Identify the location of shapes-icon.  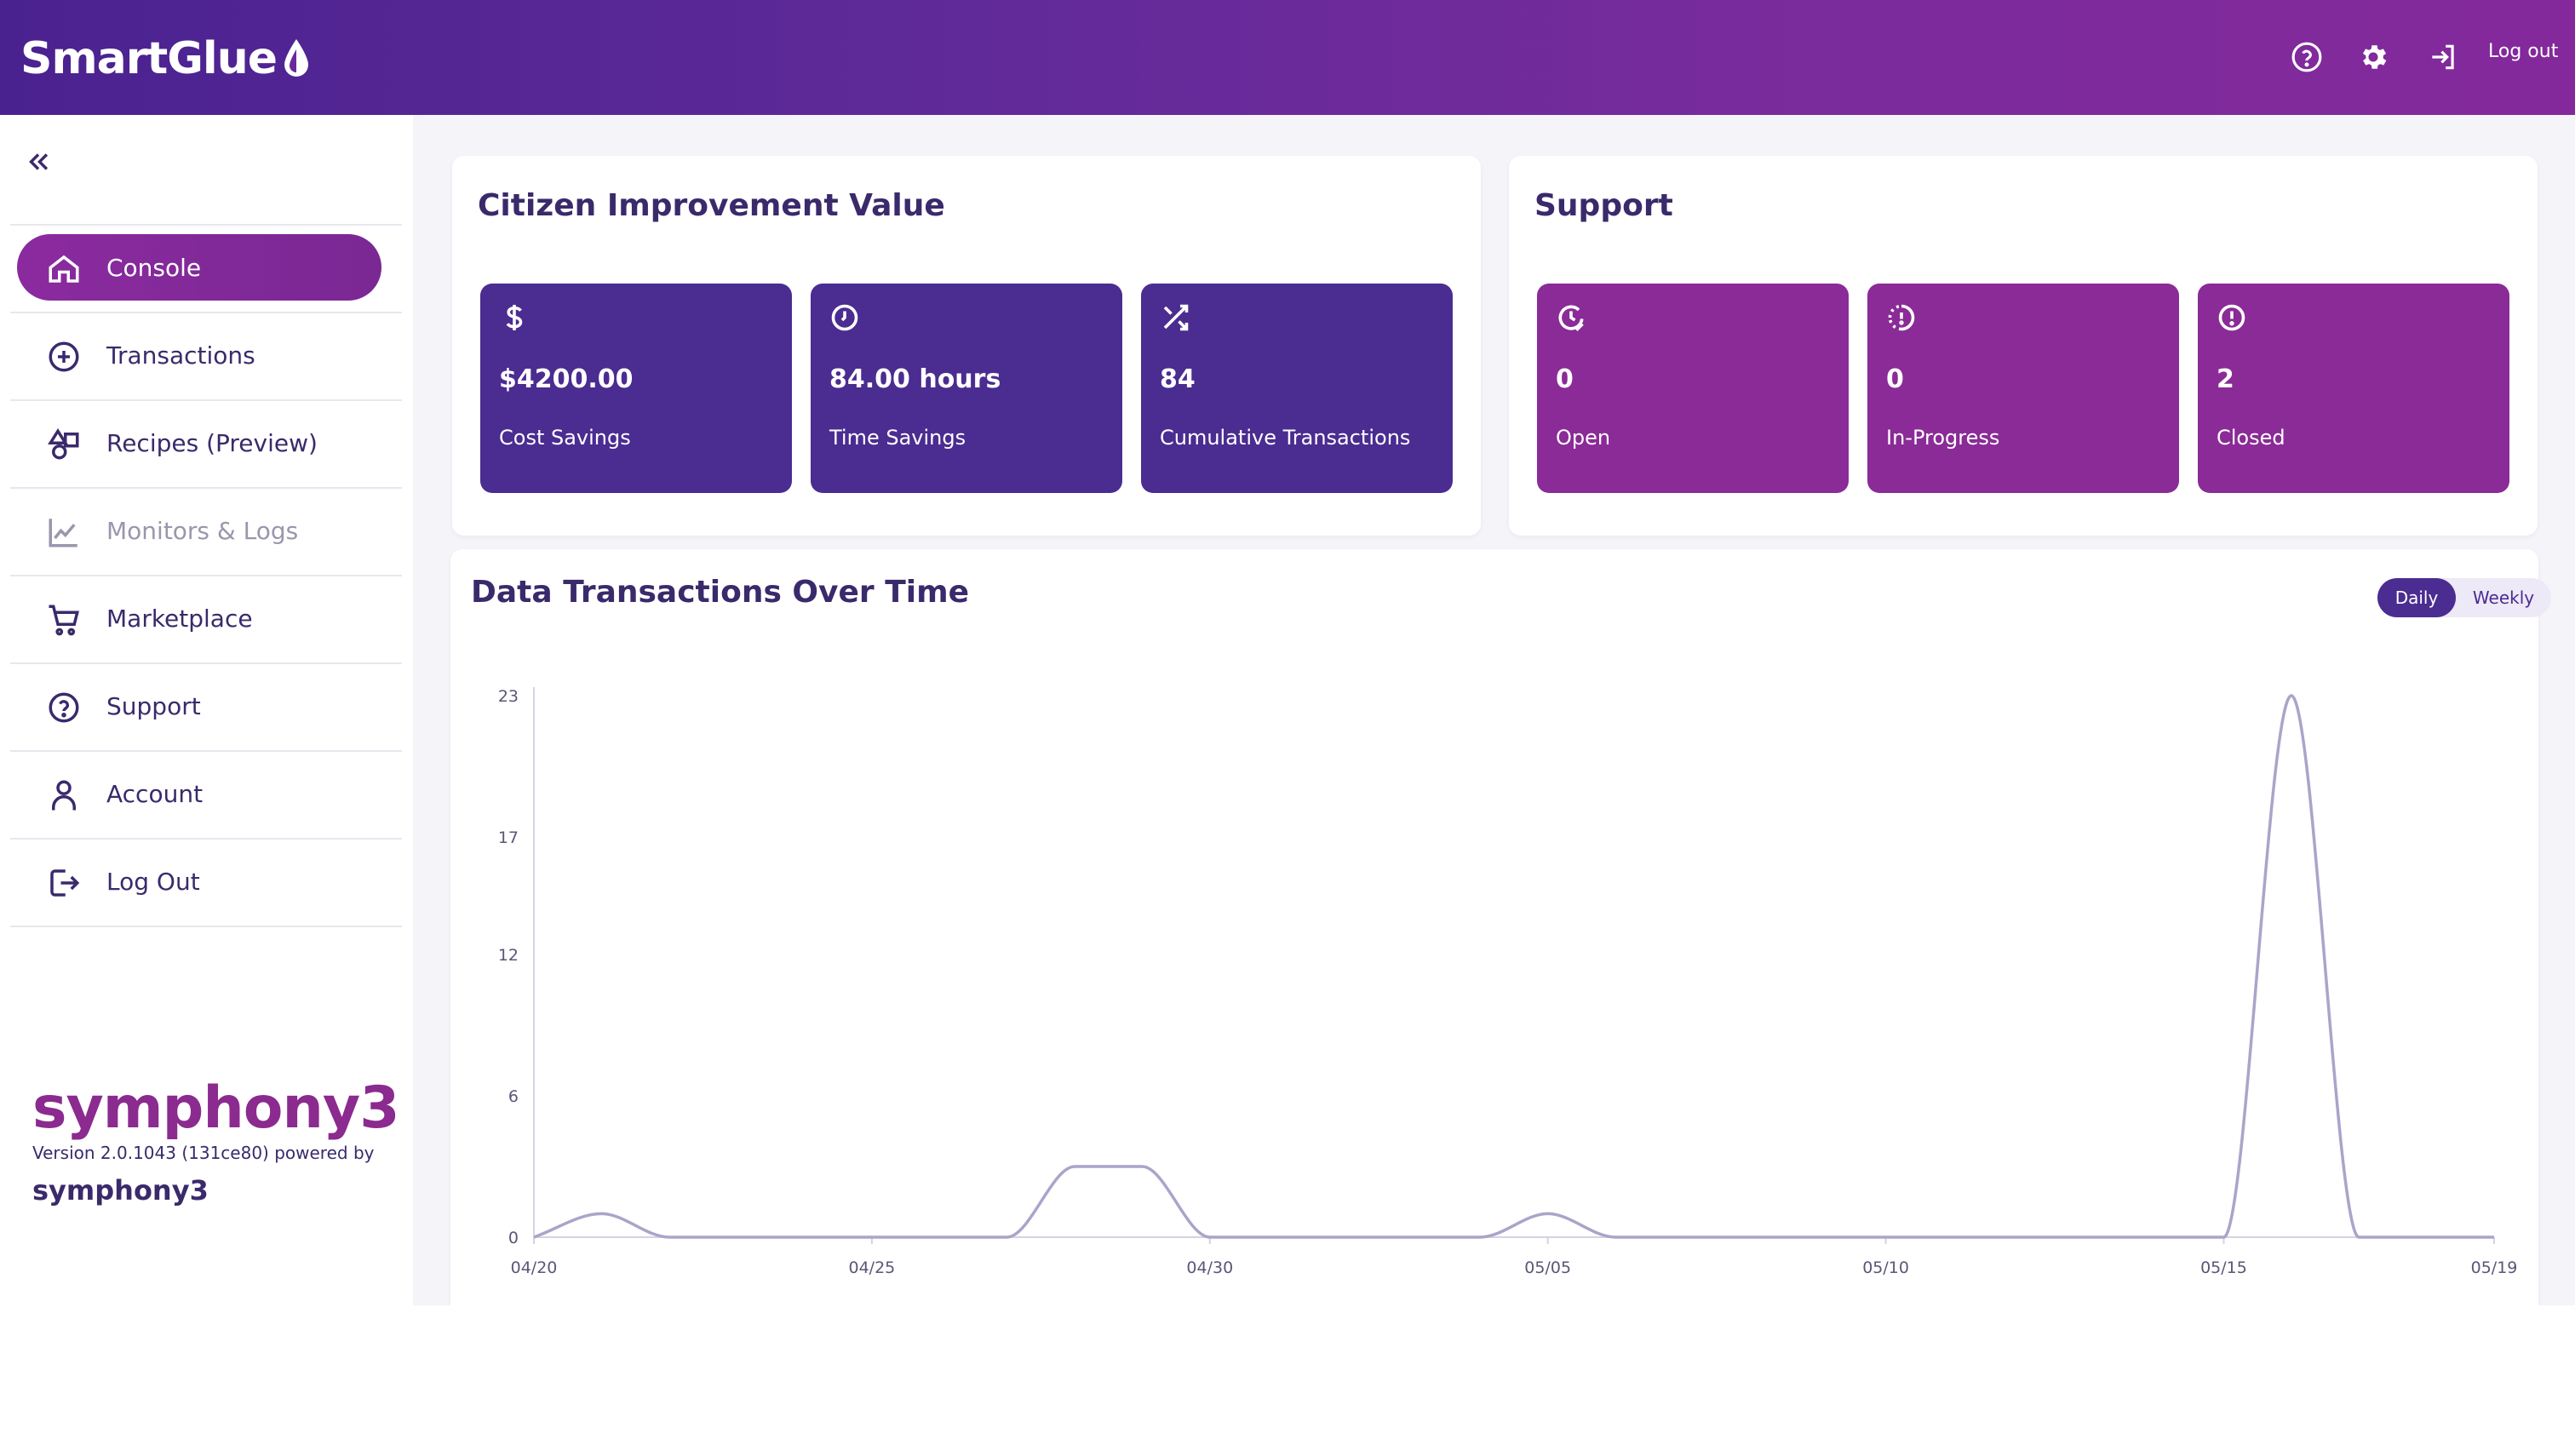
(63, 443).